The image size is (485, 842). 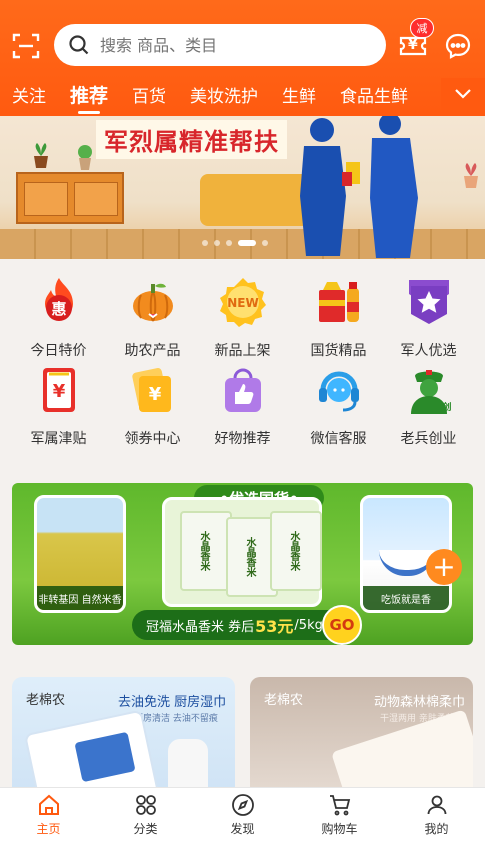 I want to click on product-card-wipes: 老棉农 去油免洗 厨房湿巾 厨房清洁 去油不留痕, so click(x=123, y=737).